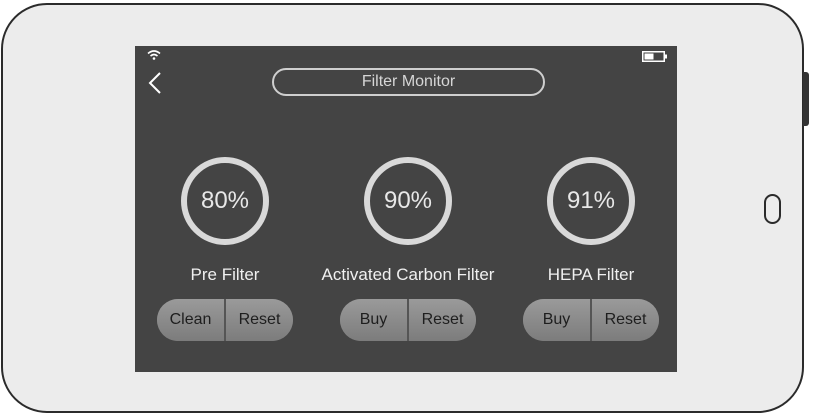  What do you see at coordinates (408, 251) in the screenshot?
I see `filter-card-activated-carbon: 90% Activated Carbon Filter Buy Reset` at bounding box center [408, 251].